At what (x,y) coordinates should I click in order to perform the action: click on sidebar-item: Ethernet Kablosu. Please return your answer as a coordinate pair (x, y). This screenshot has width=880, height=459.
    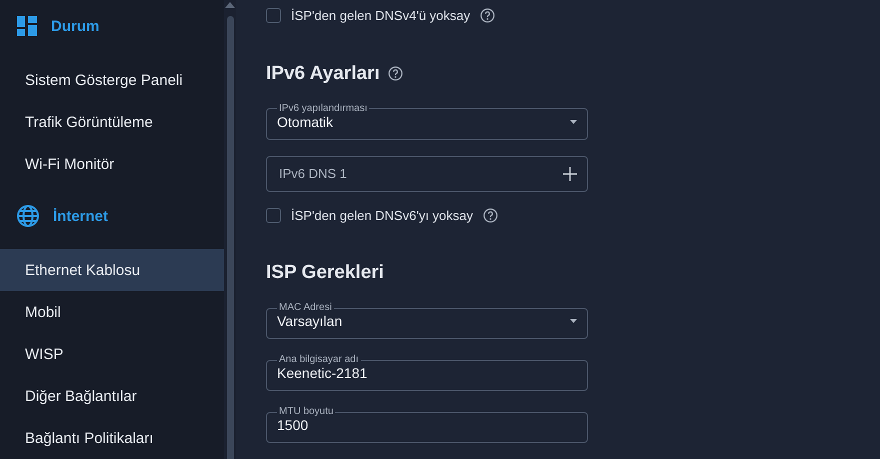
    Looking at the image, I should click on (112, 270).